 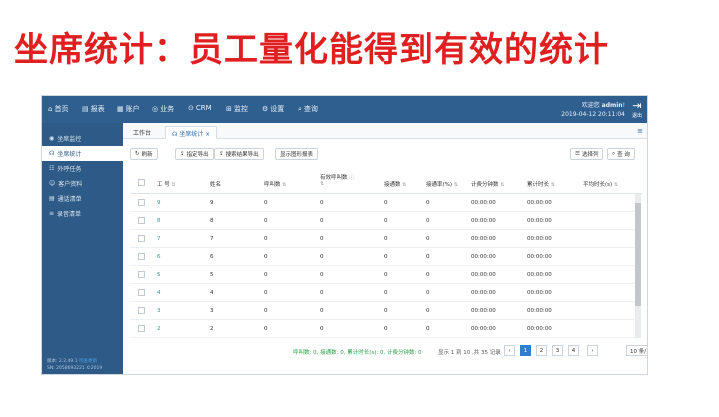 I want to click on sidebar-footer: 版本: 2.2.49.1 检查更新 SN: 2058693221 ©2019, so click(x=75, y=365).